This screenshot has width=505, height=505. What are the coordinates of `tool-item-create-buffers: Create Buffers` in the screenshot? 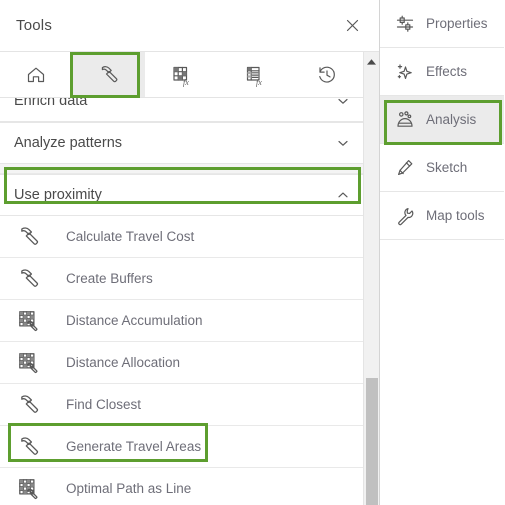 It's located at (182, 279).